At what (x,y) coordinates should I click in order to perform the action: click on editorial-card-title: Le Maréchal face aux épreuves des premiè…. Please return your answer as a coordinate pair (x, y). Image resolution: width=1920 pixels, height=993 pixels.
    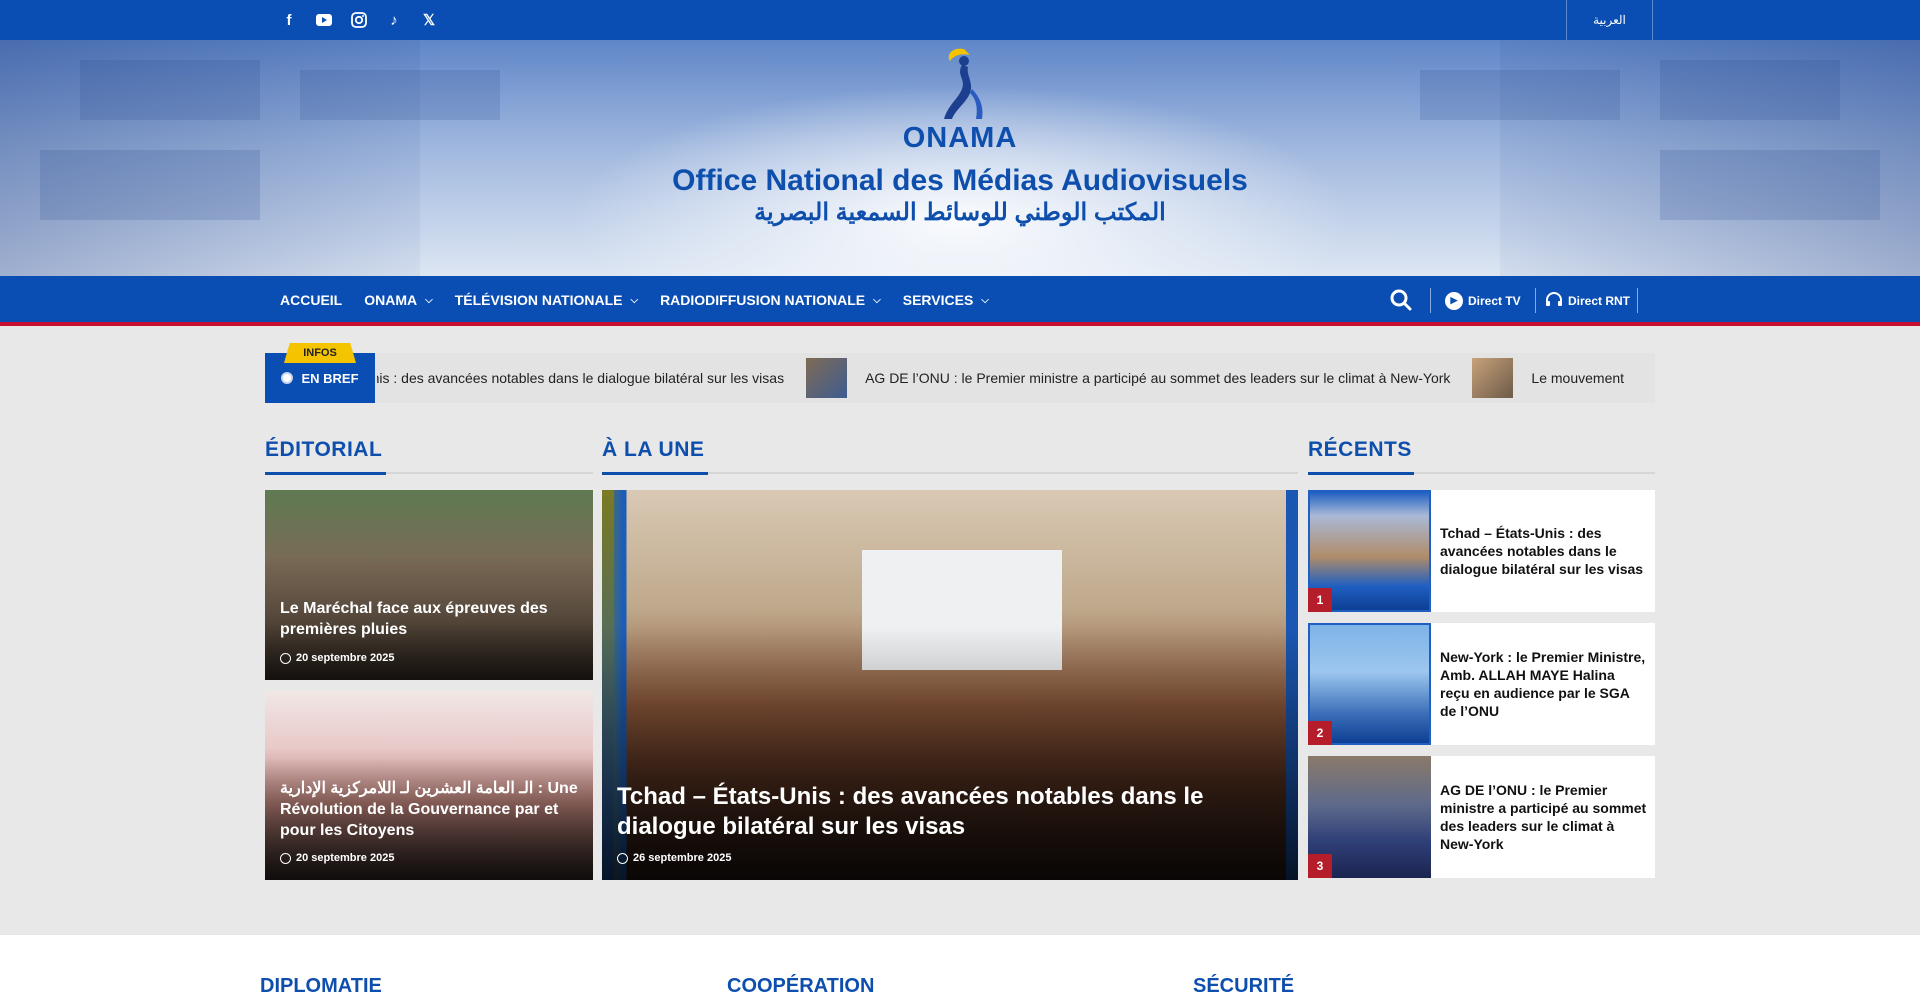
    Looking at the image, I should click on (430, 619).